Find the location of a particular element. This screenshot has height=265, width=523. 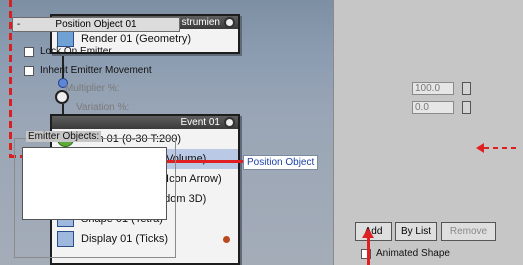

variation-field: 0.0 is located at coordinates (433, 107).